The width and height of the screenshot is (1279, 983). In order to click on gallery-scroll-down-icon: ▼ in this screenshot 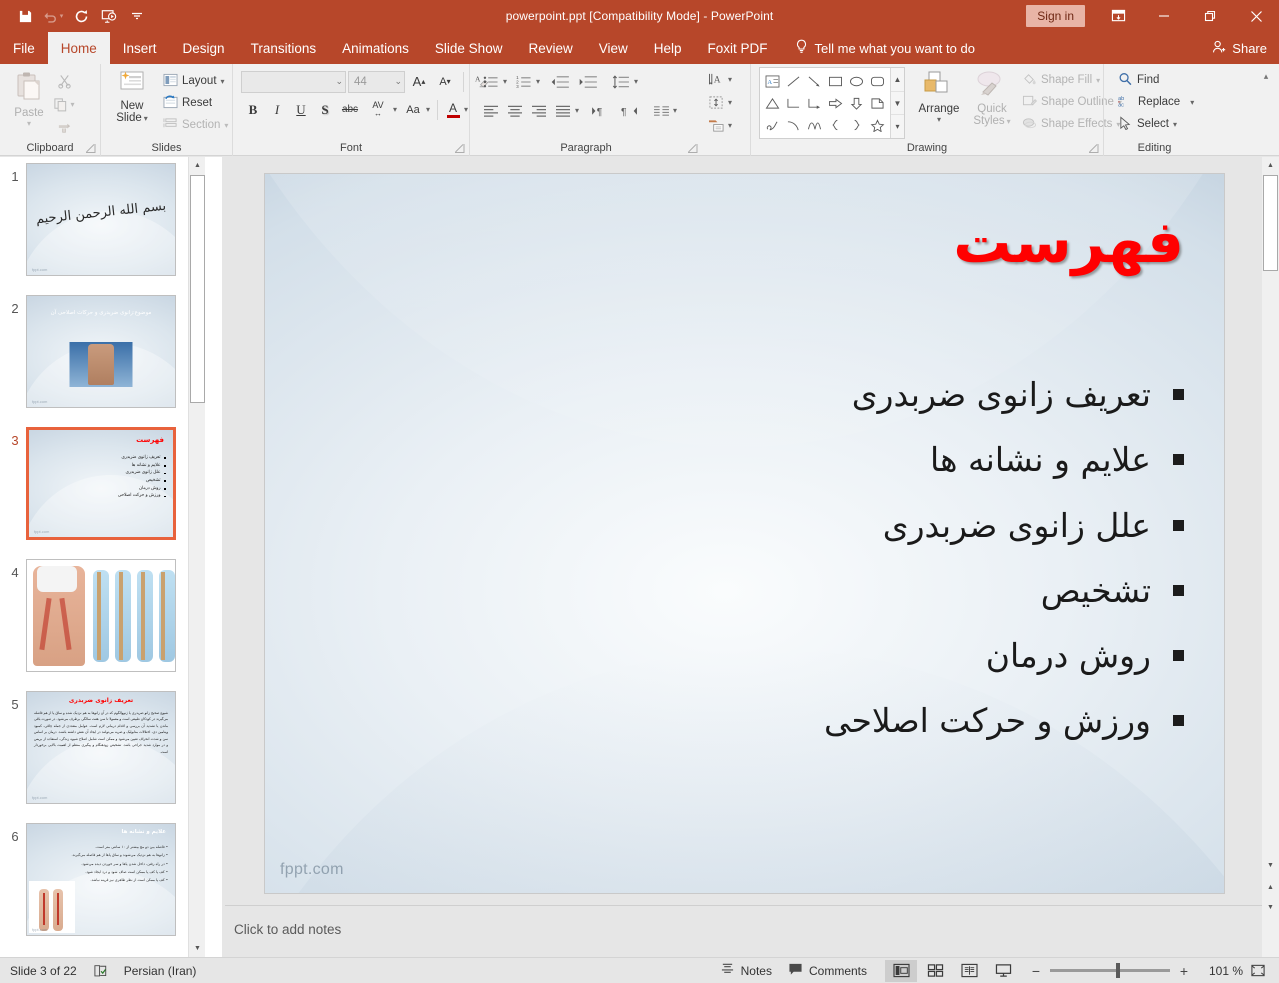, I will do `click(897, 103)`.